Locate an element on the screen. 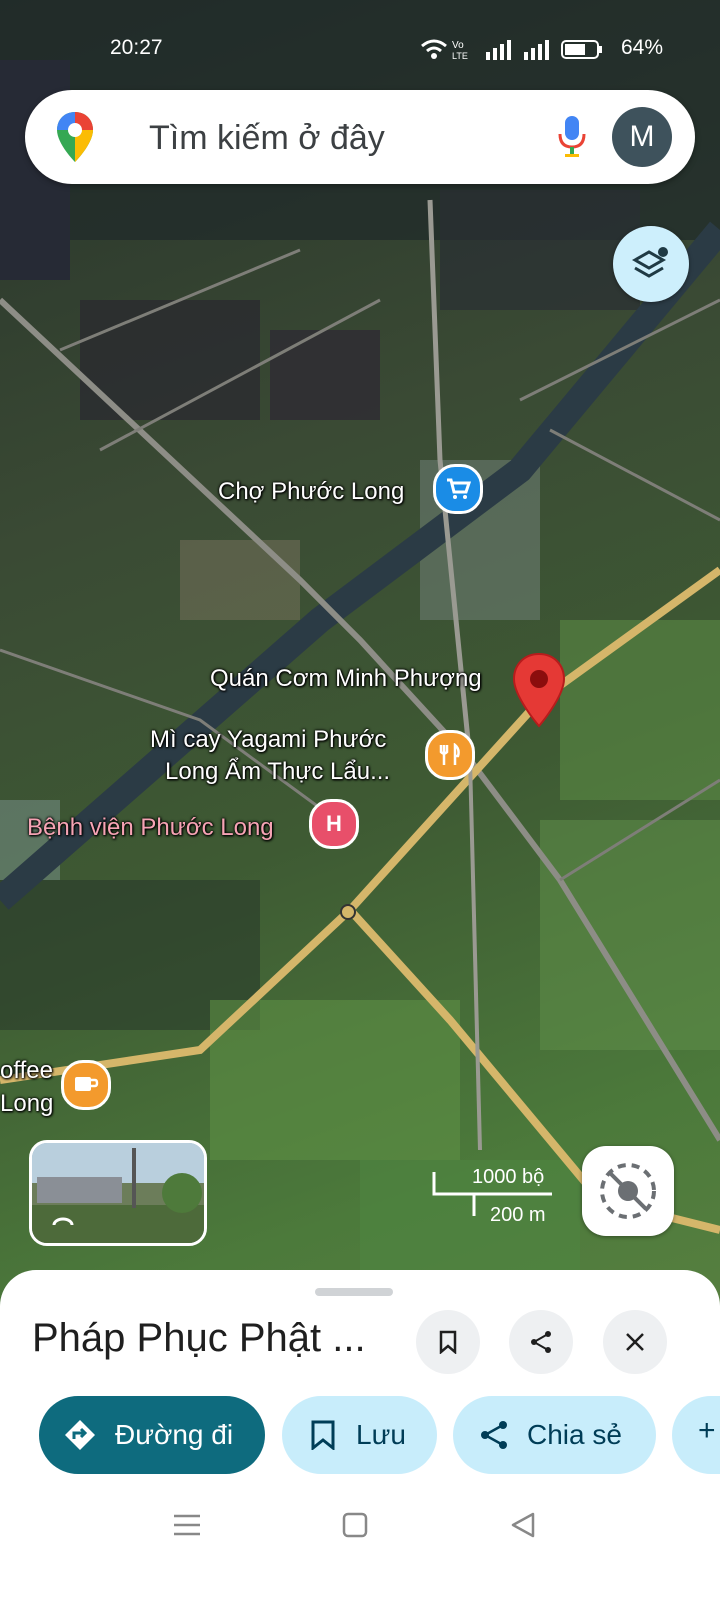 The image size is (720, 1600). layers-icon is located at coordinates (649, 262).